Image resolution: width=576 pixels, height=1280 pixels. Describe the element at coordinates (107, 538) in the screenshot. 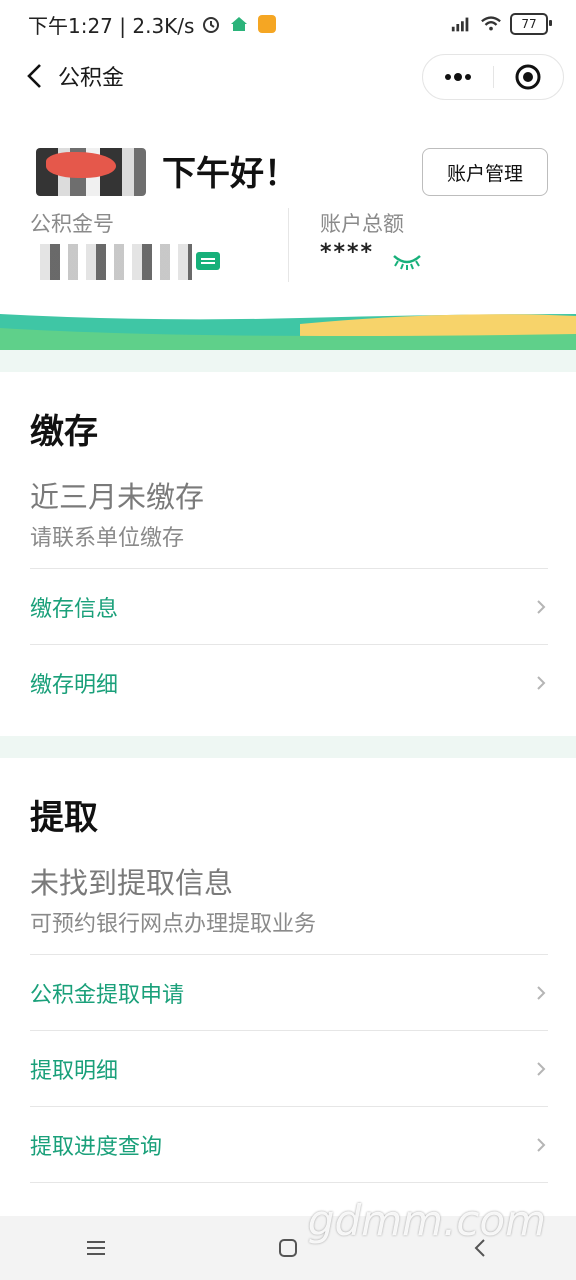

I see `section-substatus: 请联系单位缴存` at that location.